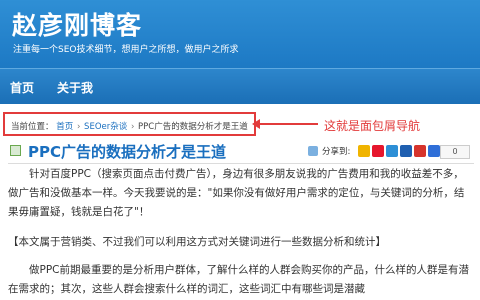  I want to click on renren-share-icon, so click(406, 151).